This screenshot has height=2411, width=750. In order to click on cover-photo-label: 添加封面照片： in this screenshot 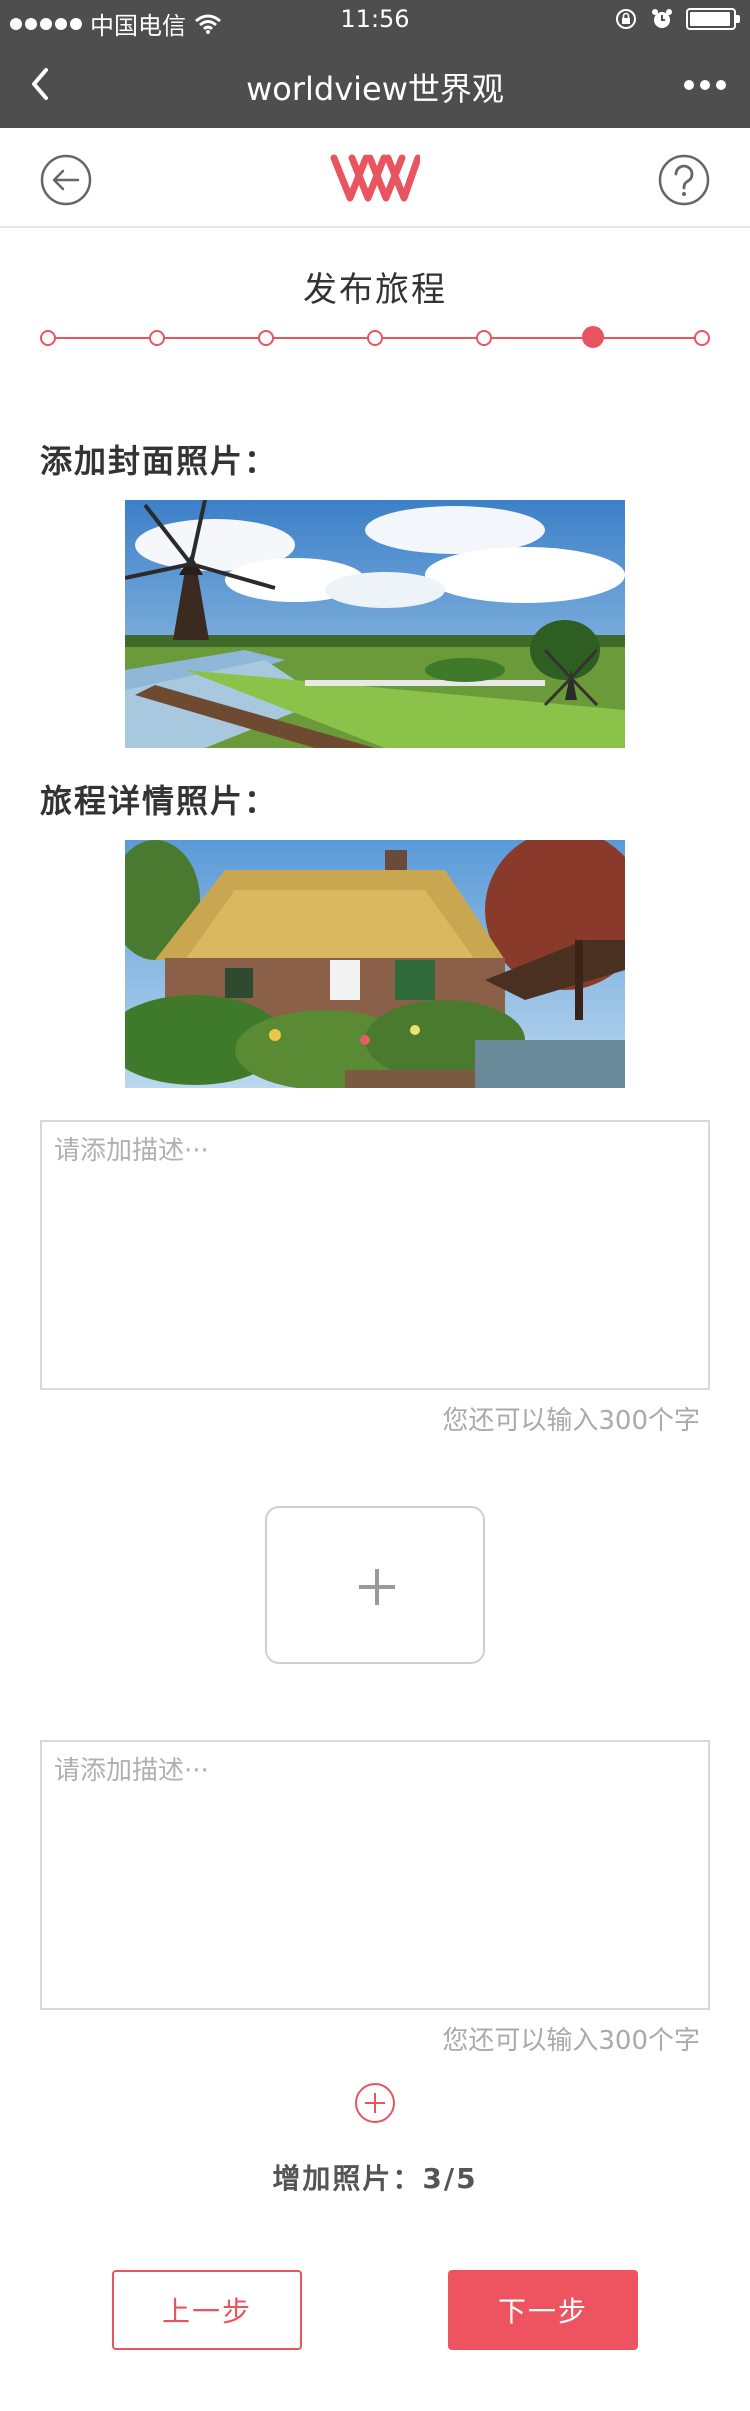, I will do `click(159, 461)`.